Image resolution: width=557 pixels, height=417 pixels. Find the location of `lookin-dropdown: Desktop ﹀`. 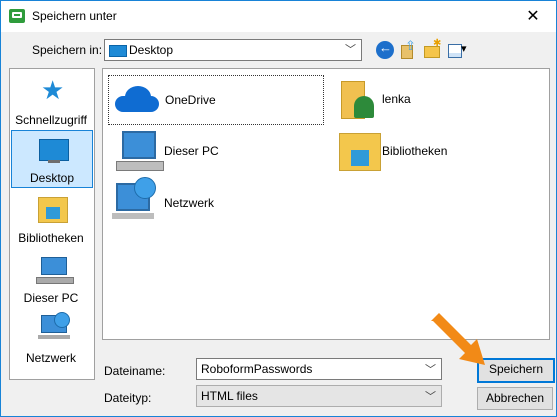

lookin-dropdown: Desktop ﹀ is located at coordinates (233, 50).